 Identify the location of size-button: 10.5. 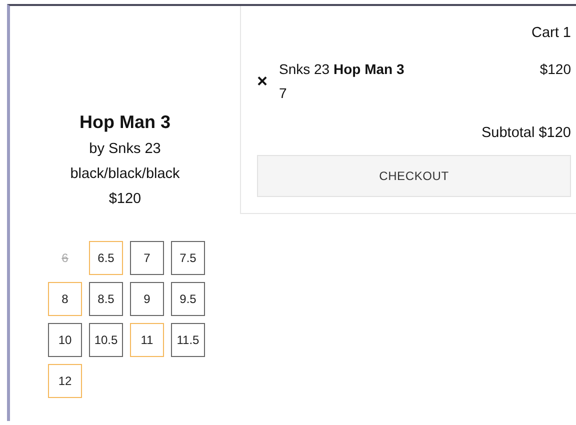
(106, 340).